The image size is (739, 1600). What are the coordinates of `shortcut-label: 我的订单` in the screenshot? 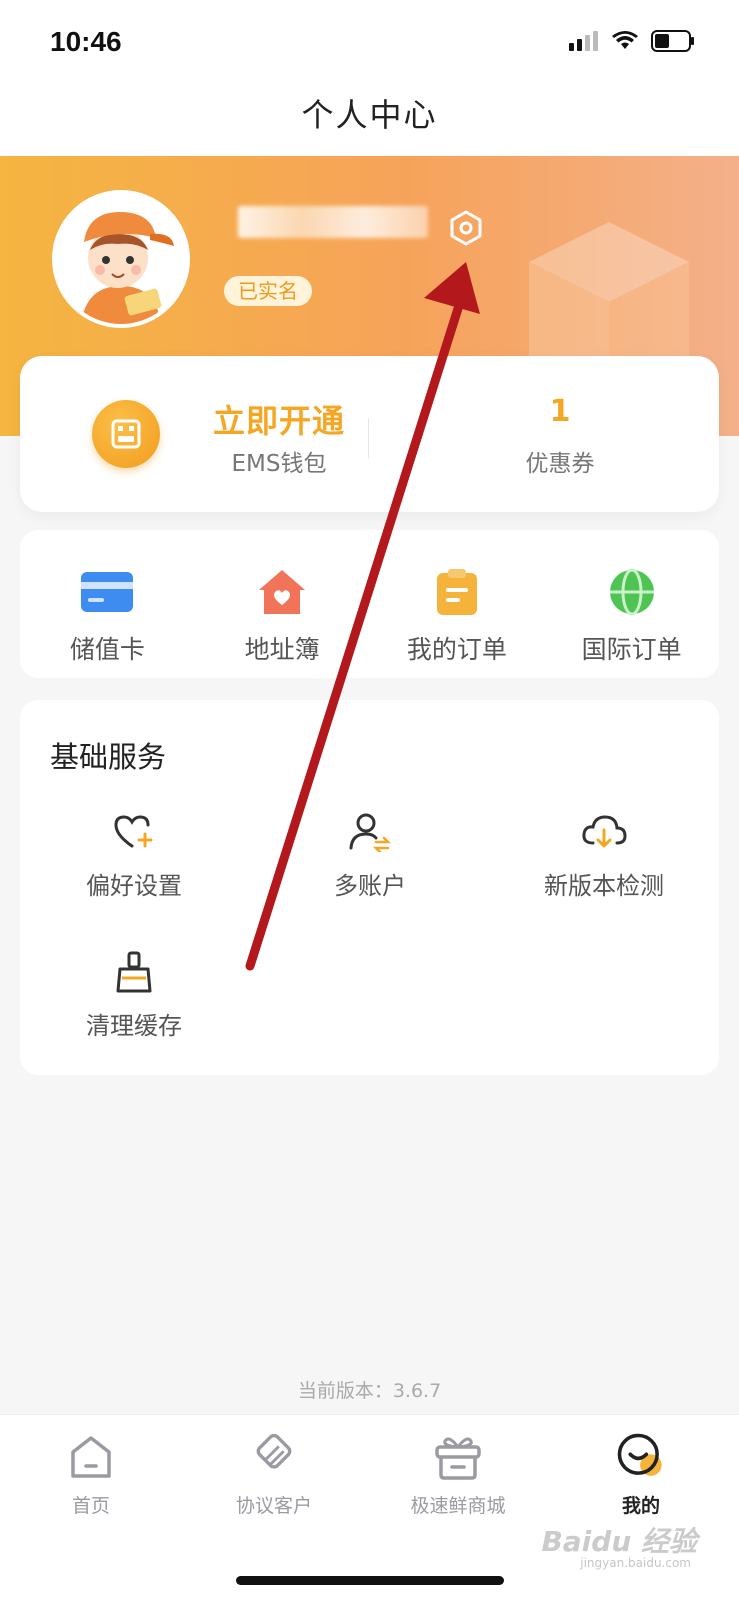 It's located at (456, 649).